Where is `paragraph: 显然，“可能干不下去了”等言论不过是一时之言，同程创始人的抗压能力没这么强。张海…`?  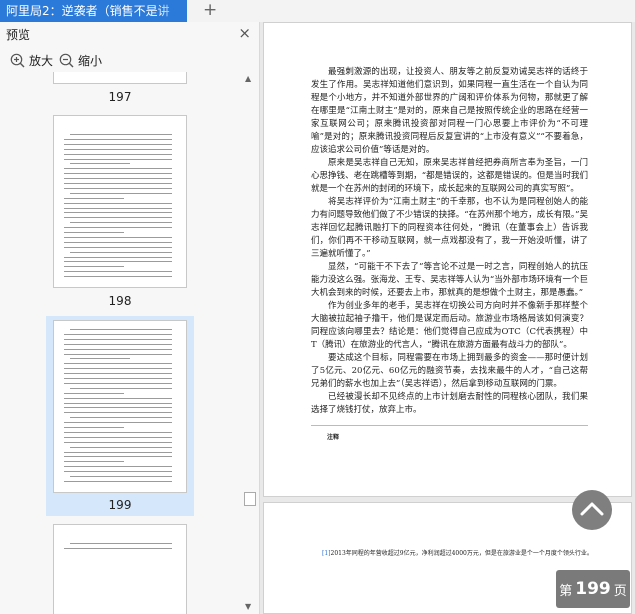 paragraph: 显然，“可能干不下去了”等言论不过是一时之言，同程创始人的抗压能力没这么强。张海… is located at coordinates (449, 280).